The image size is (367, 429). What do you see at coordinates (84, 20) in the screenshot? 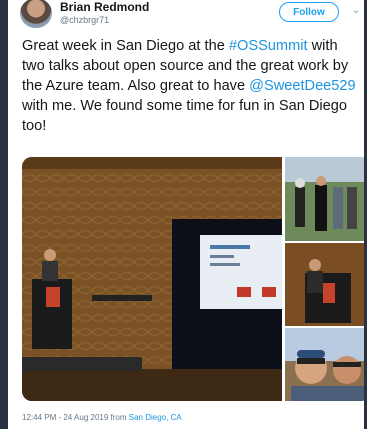
I see `author-handle: @chzbrgr71` at bounding box center [84, 20].